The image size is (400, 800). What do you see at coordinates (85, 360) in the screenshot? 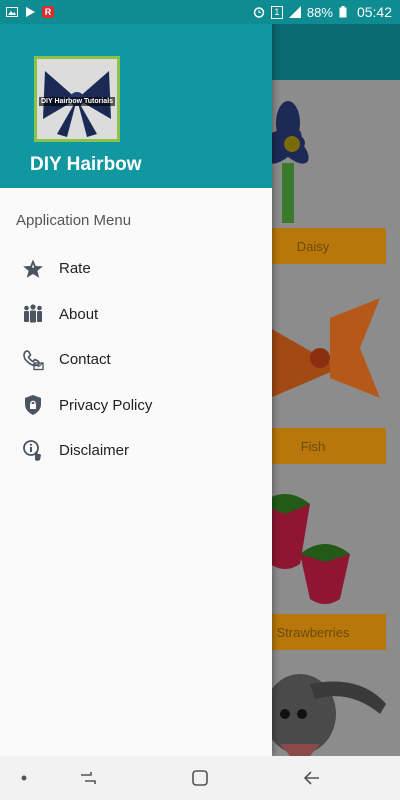
I see `menu-item-label: Contact` at bounding box center [85, 360].